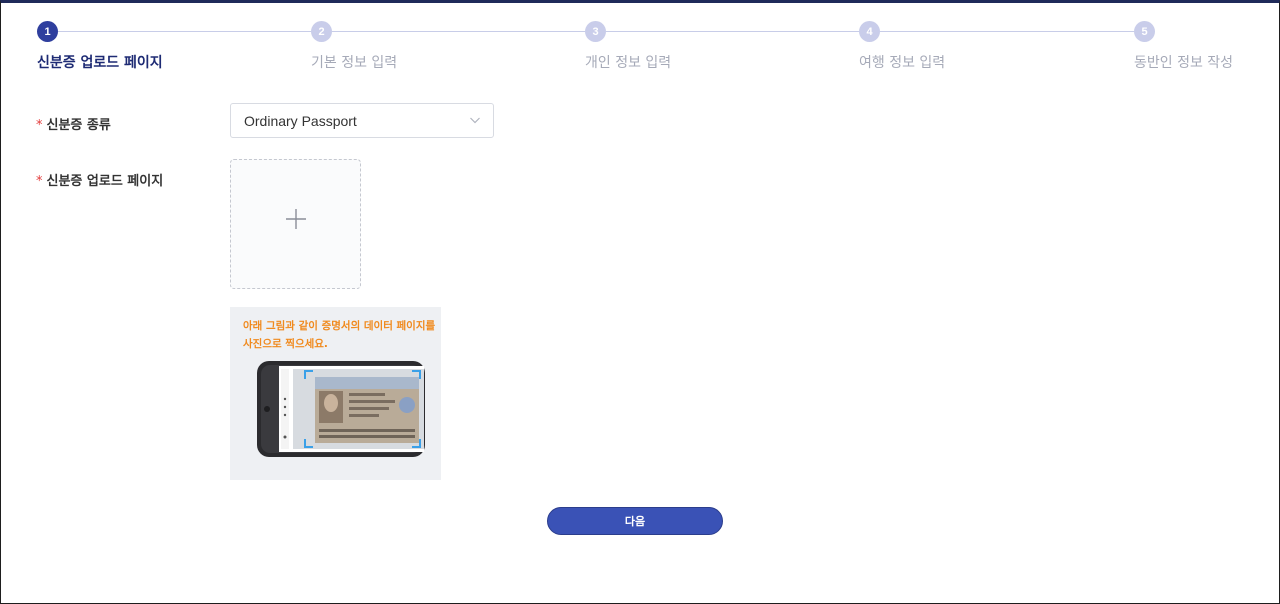 This screenshot has width=1280, height=604. What do you see at coordinates (78, 125) in the screenshot?
I see `id-type-label-text: 신분증 종류` at bounding box center [78, 125].